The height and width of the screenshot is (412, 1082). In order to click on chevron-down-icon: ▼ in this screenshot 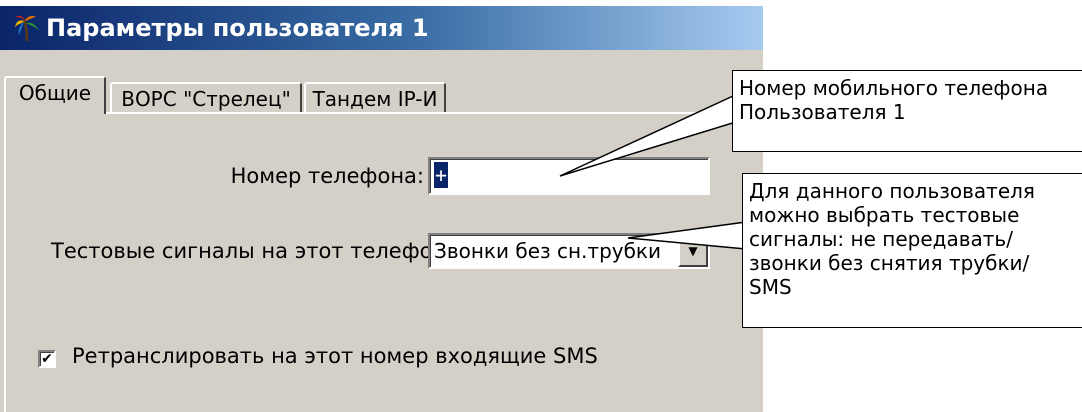, I will do `click(693, 251)`.